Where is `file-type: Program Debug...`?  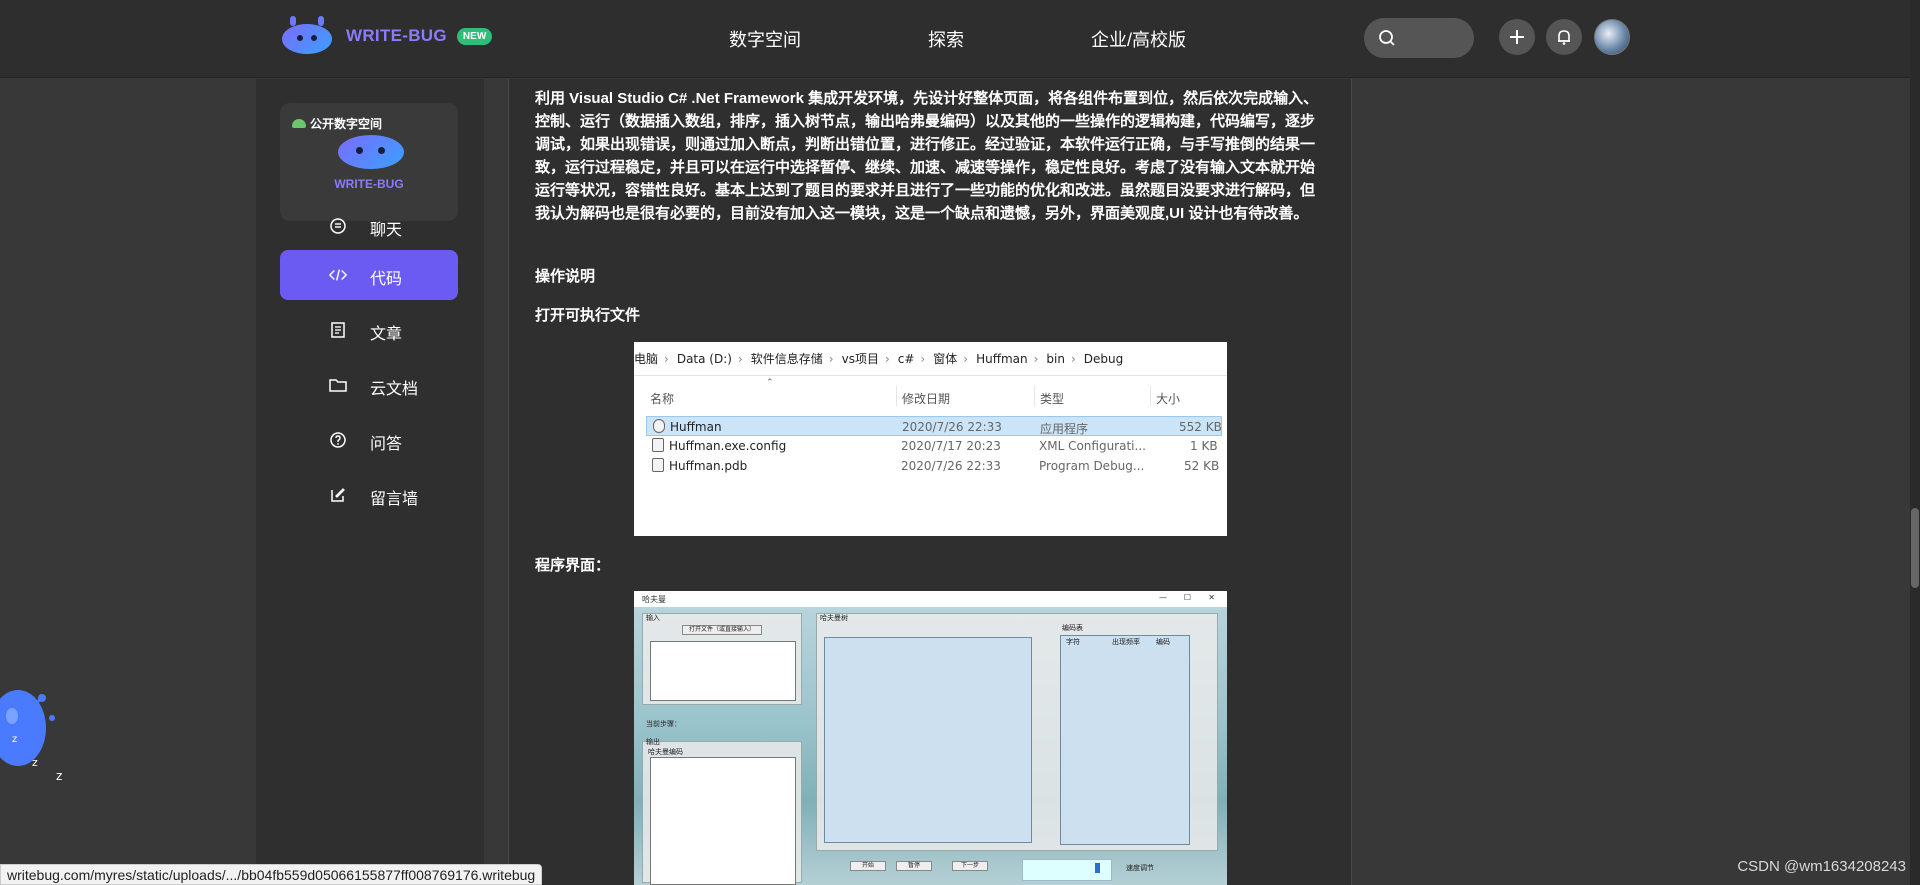 file-type: Program Debug... is located at coordinates (1092, 466).